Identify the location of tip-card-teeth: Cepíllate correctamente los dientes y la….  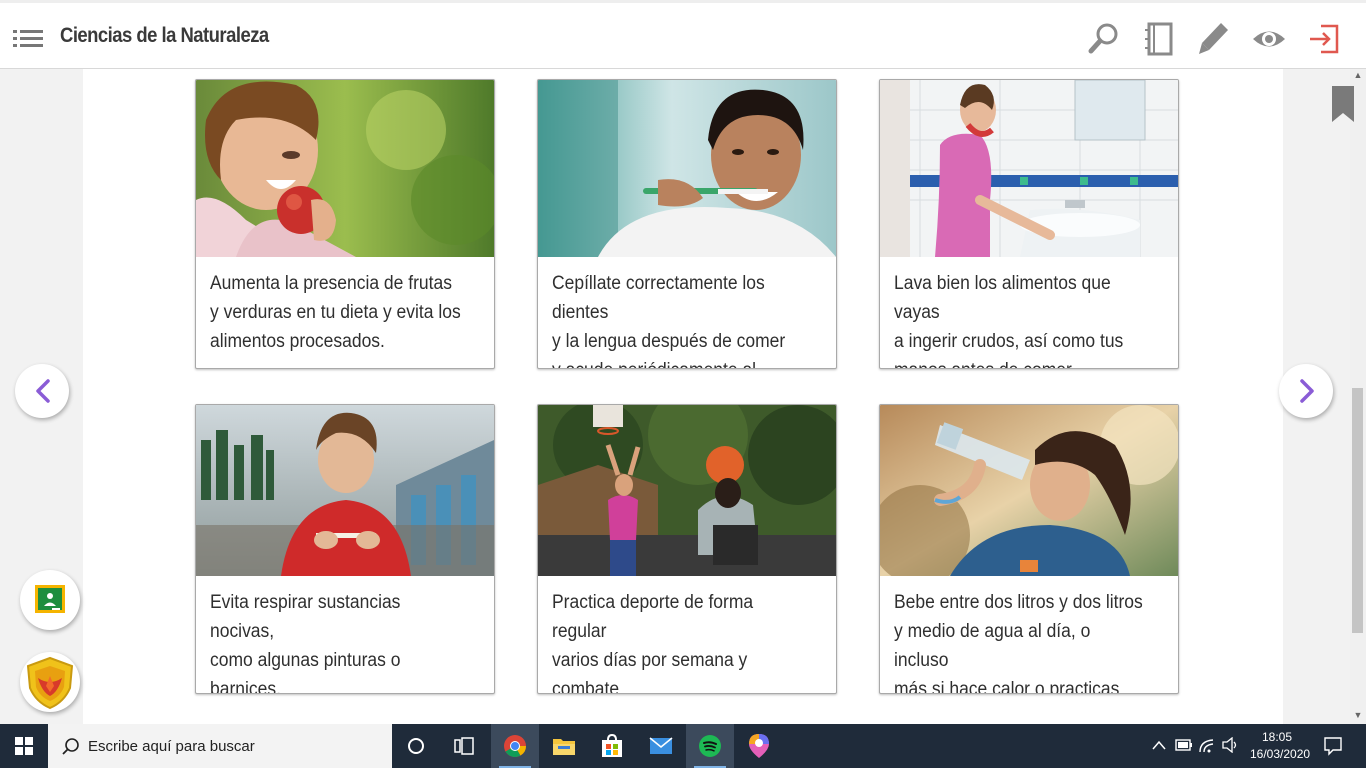
(687, 224).